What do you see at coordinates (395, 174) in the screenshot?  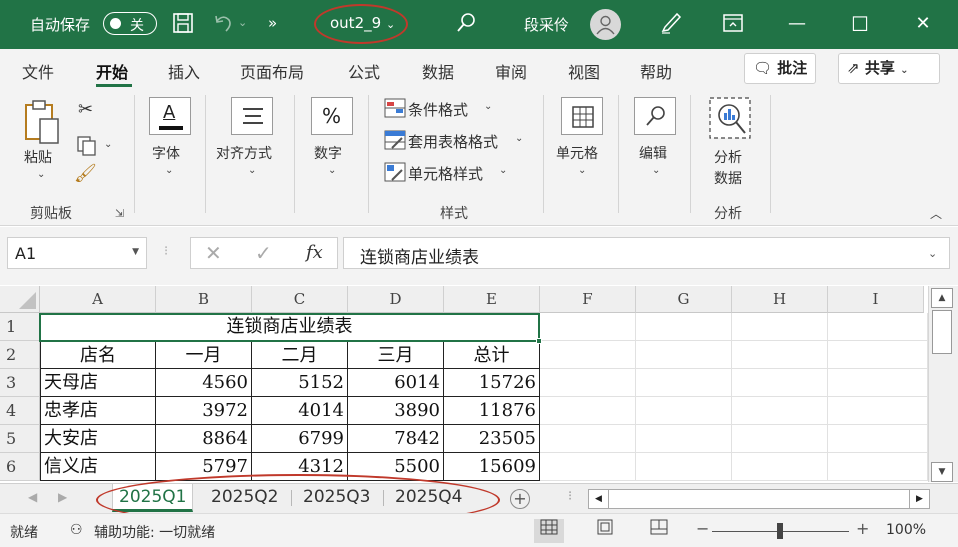 I see `cell-styles-icon` at bounding box center [395, 174].